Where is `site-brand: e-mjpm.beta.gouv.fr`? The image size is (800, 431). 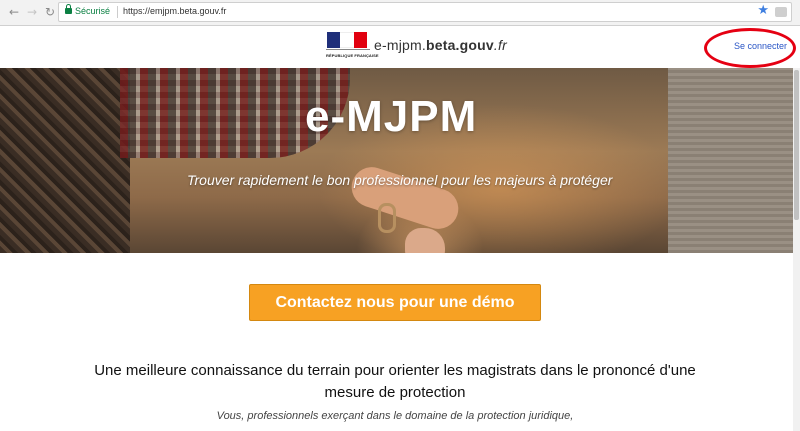 site-brand: e-mjpm.beta.gouv.fr is located at coordinates (440, 45).